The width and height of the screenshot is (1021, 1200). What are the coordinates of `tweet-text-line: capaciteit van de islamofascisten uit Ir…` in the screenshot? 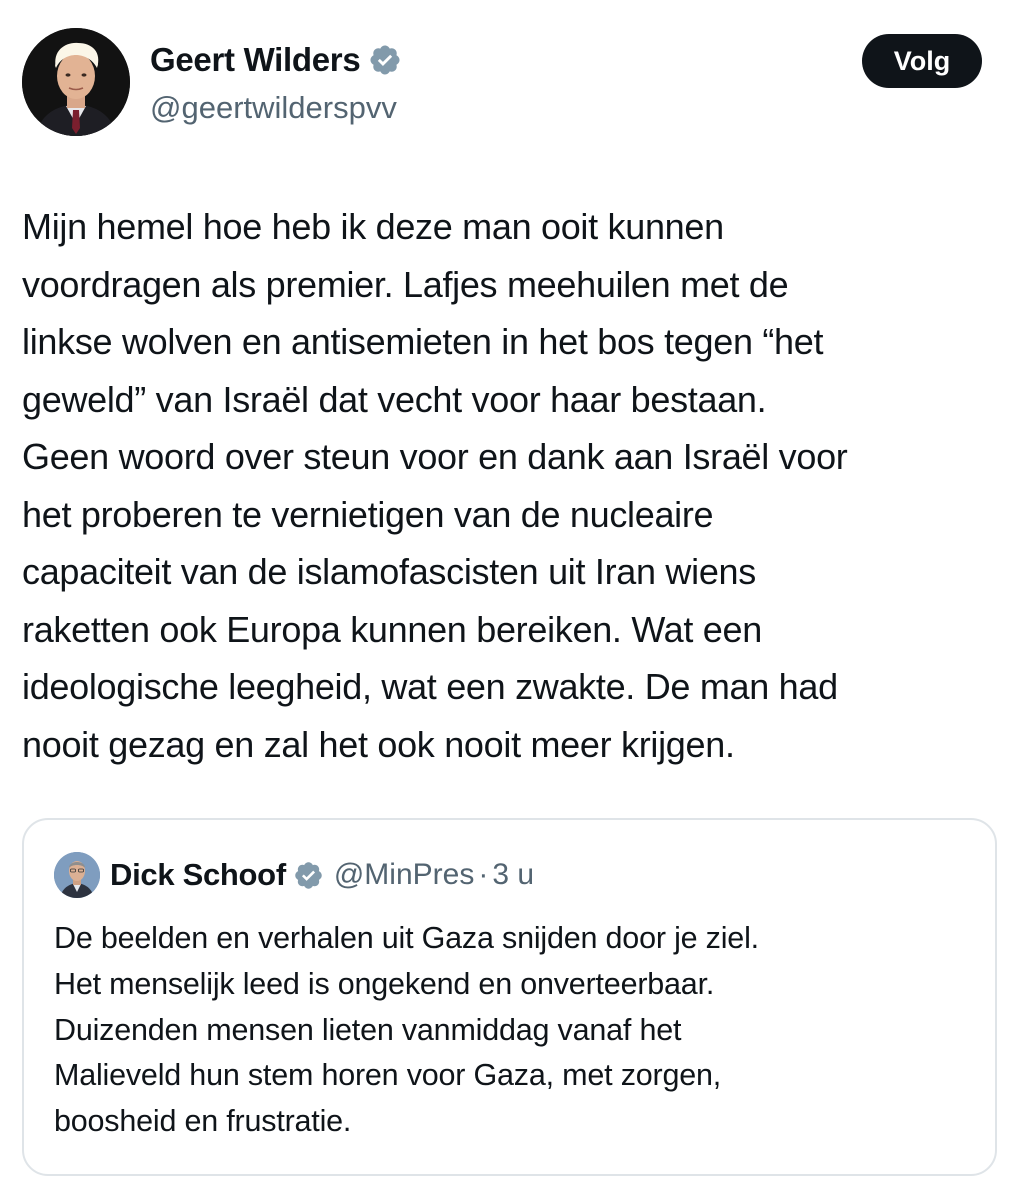 It's located at (389, 571).